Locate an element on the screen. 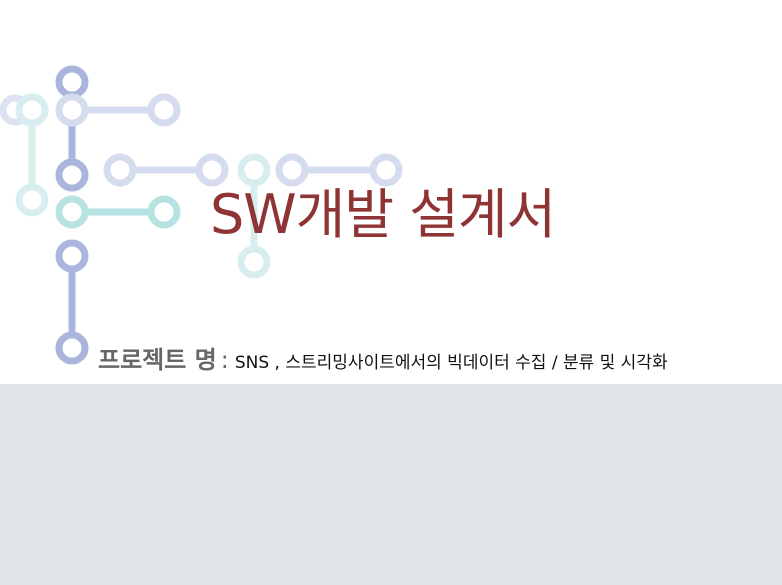 The image size is (782, 585). slide-title: SW개발 설계서 is located at coordinates (383, 214).